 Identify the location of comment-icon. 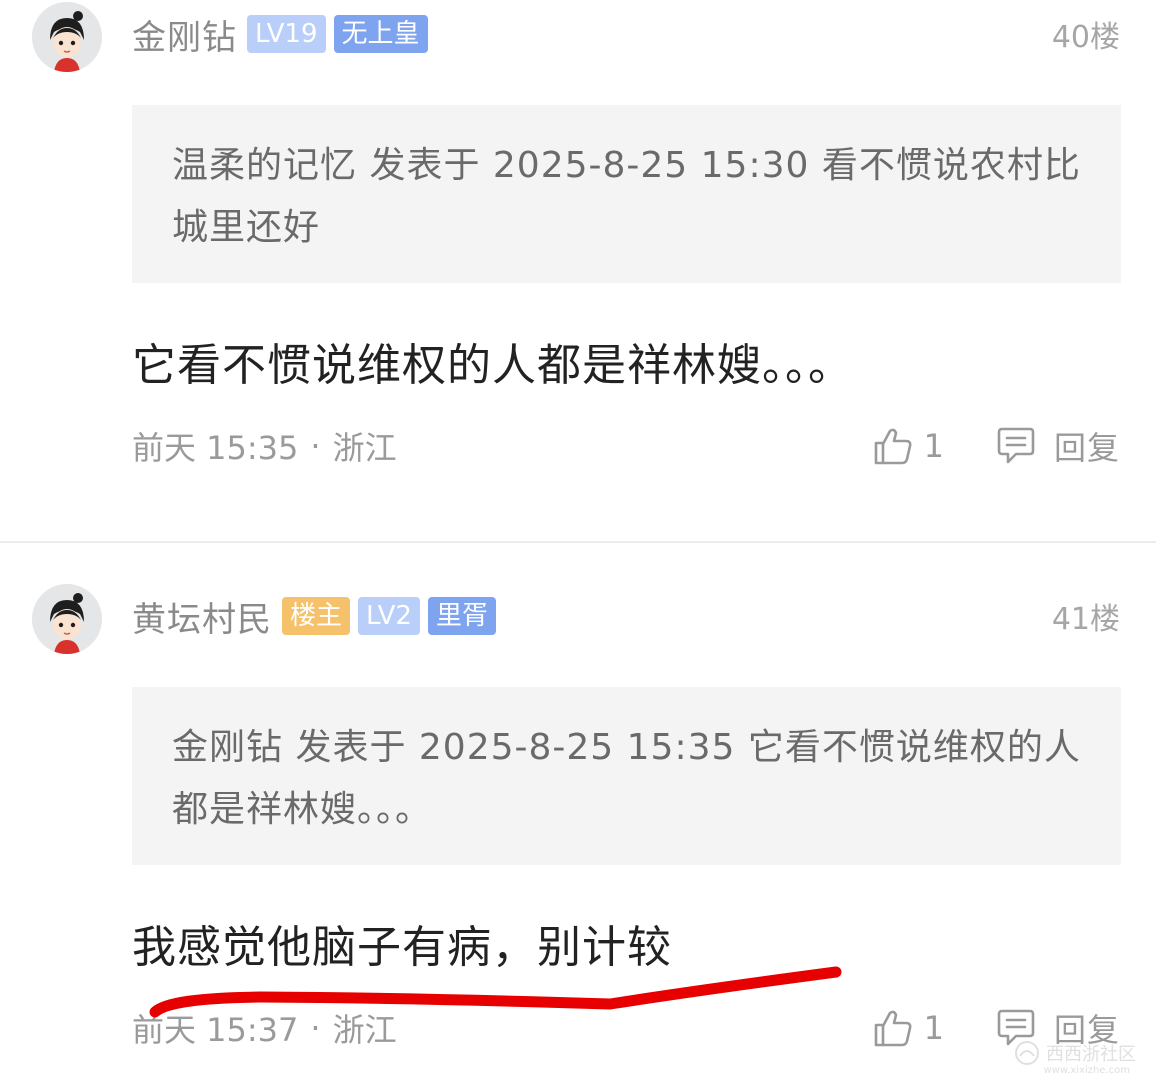
(1016, 445).